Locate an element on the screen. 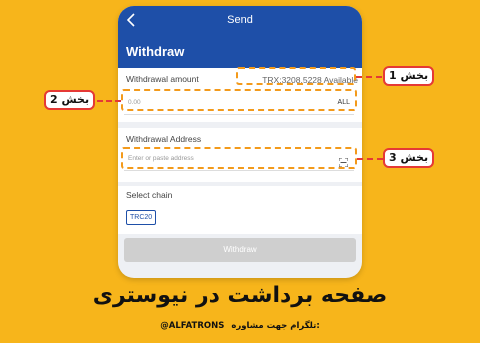 The height and width of the screenshot is (343, 480). withdraw-button: Withdraw is located at coordinates (240, 250).